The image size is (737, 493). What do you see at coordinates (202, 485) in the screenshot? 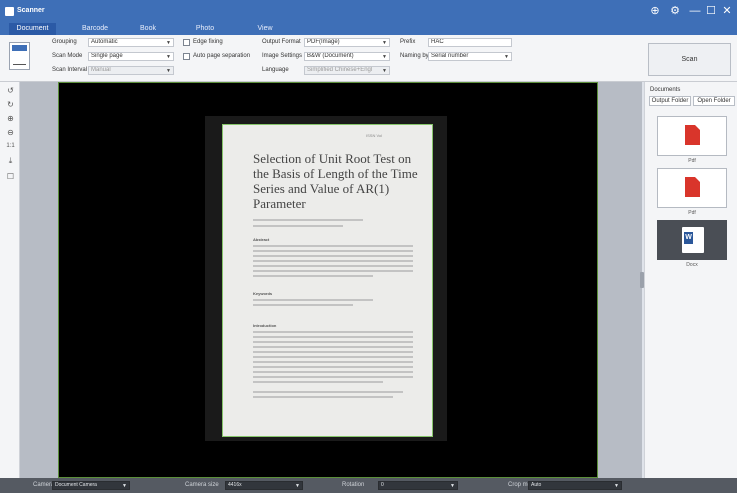
I see `resolution-label: Camera size` at bounding box center [202, 485].